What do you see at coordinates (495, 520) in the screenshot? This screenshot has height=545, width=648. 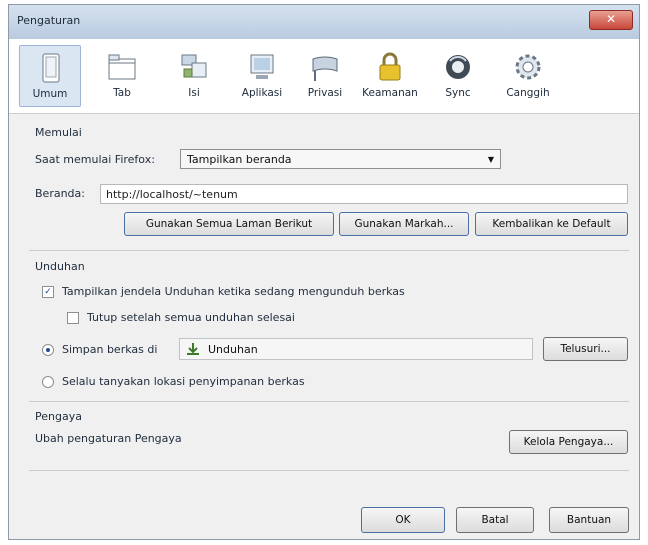 I see `cancel-button: Batal` at bounding box center [495, 520].